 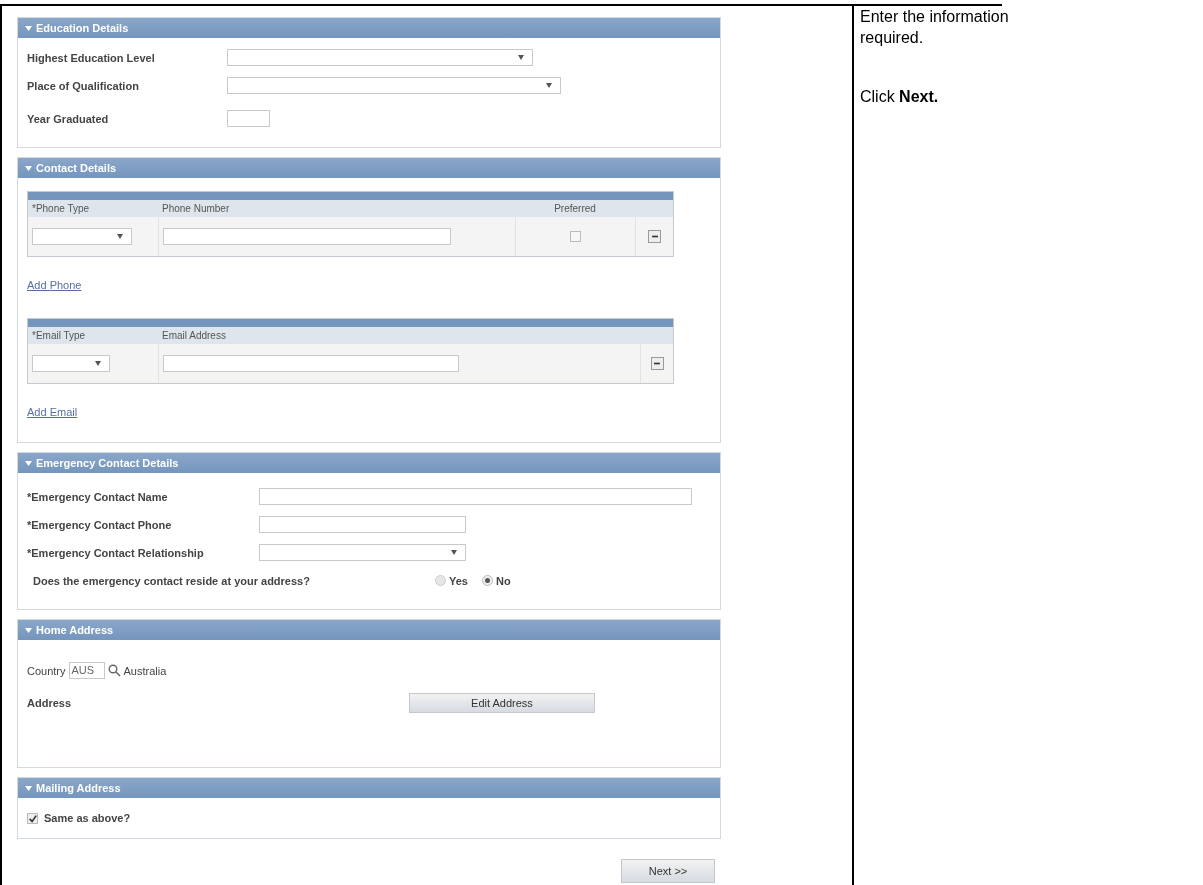 What do you see at coordinates (83, 85) in the screenshot?
I see `field-label: Place of Qualification` at bounding box center [83, 85].